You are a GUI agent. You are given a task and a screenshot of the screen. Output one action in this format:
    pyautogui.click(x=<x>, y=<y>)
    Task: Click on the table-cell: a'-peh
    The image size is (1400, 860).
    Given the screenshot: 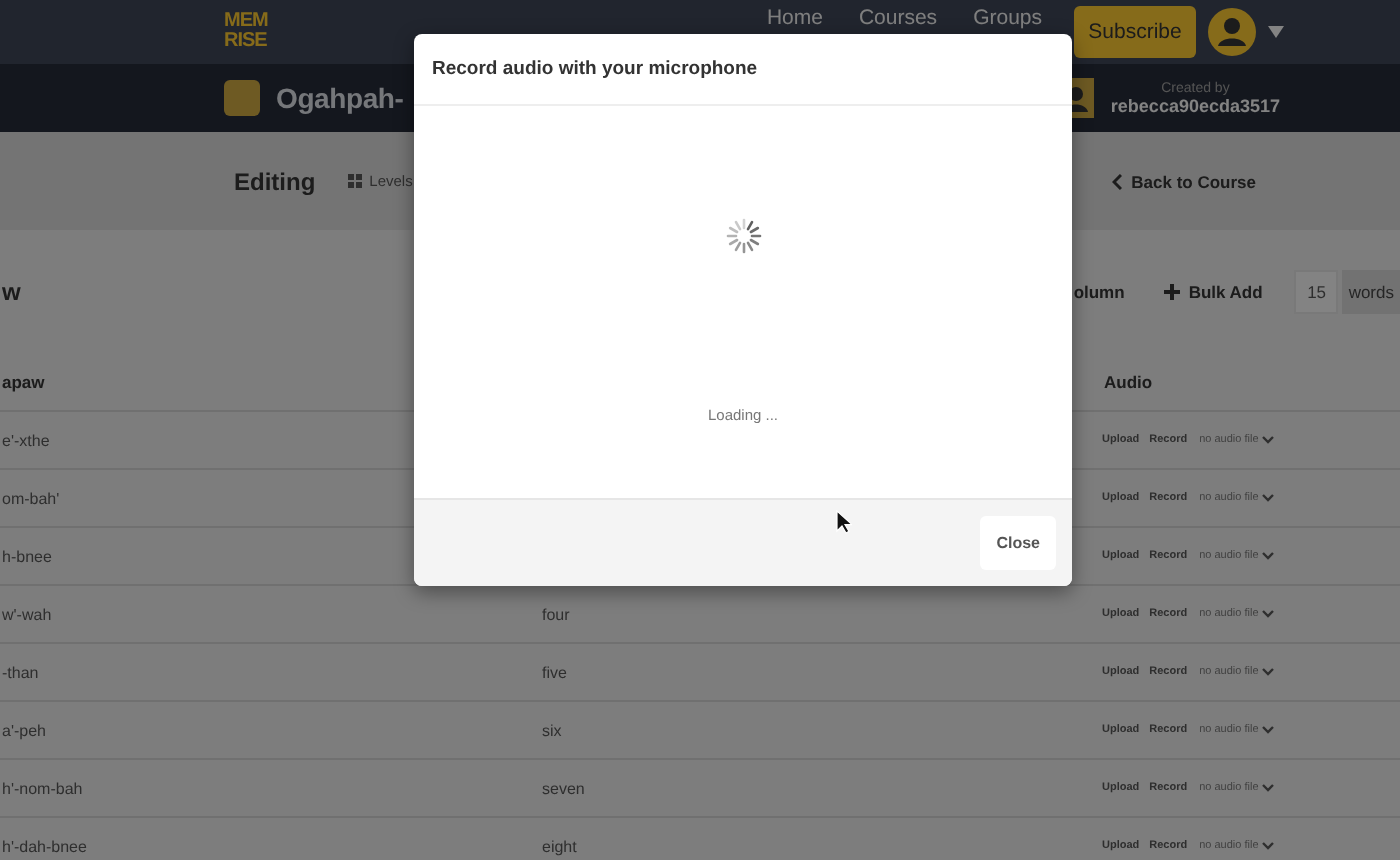 What is the action you would take?
    pyautogui.click(x=23, y=730)
    